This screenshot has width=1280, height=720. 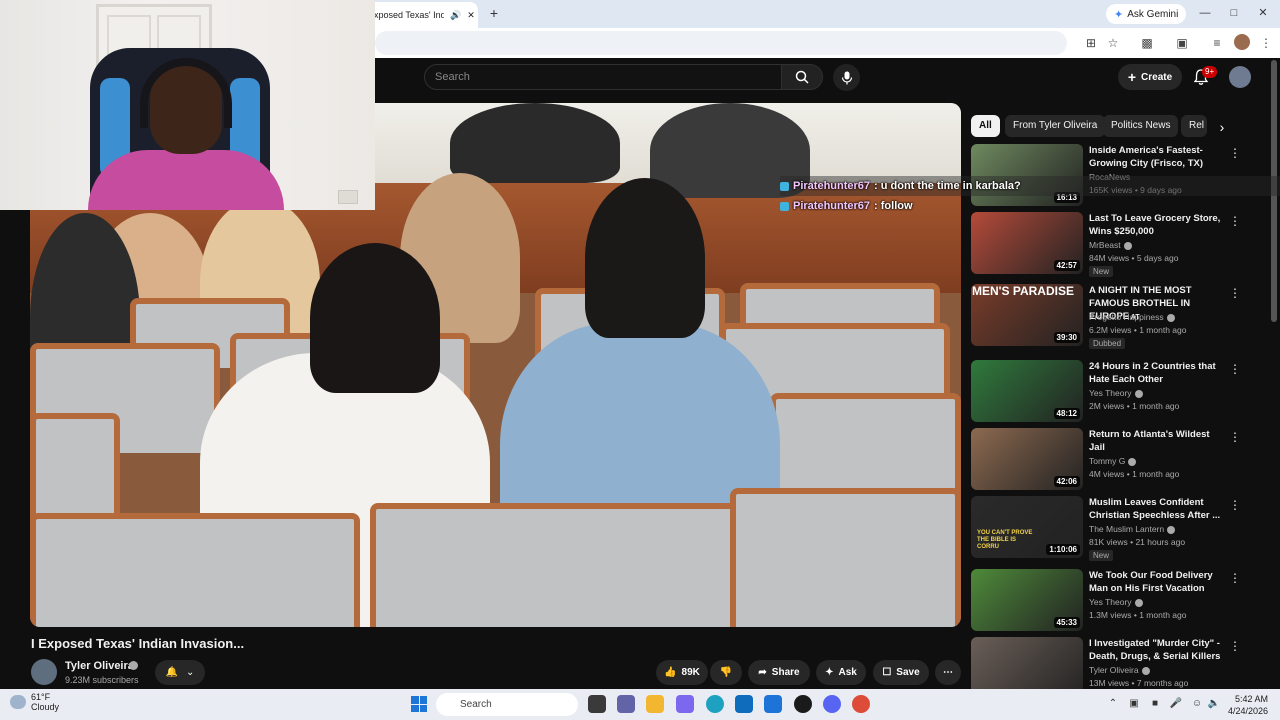 What do you see at coordinates (603, 77) in the screenshot?
I see `search-input: Search` at bounding box center [603, 77].